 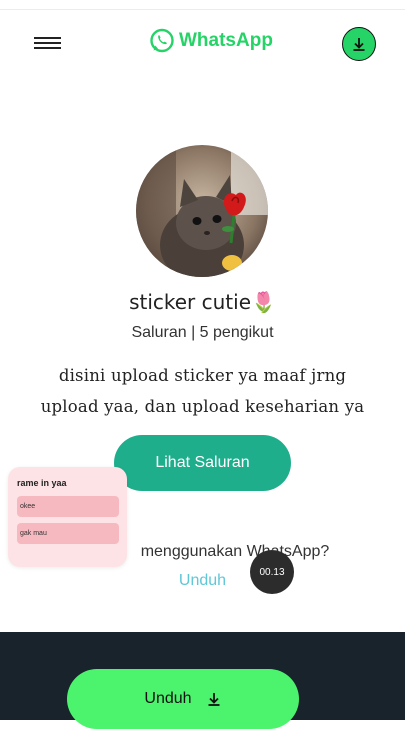 I want to click on poll-option: okee, so click(x=68, y=506).